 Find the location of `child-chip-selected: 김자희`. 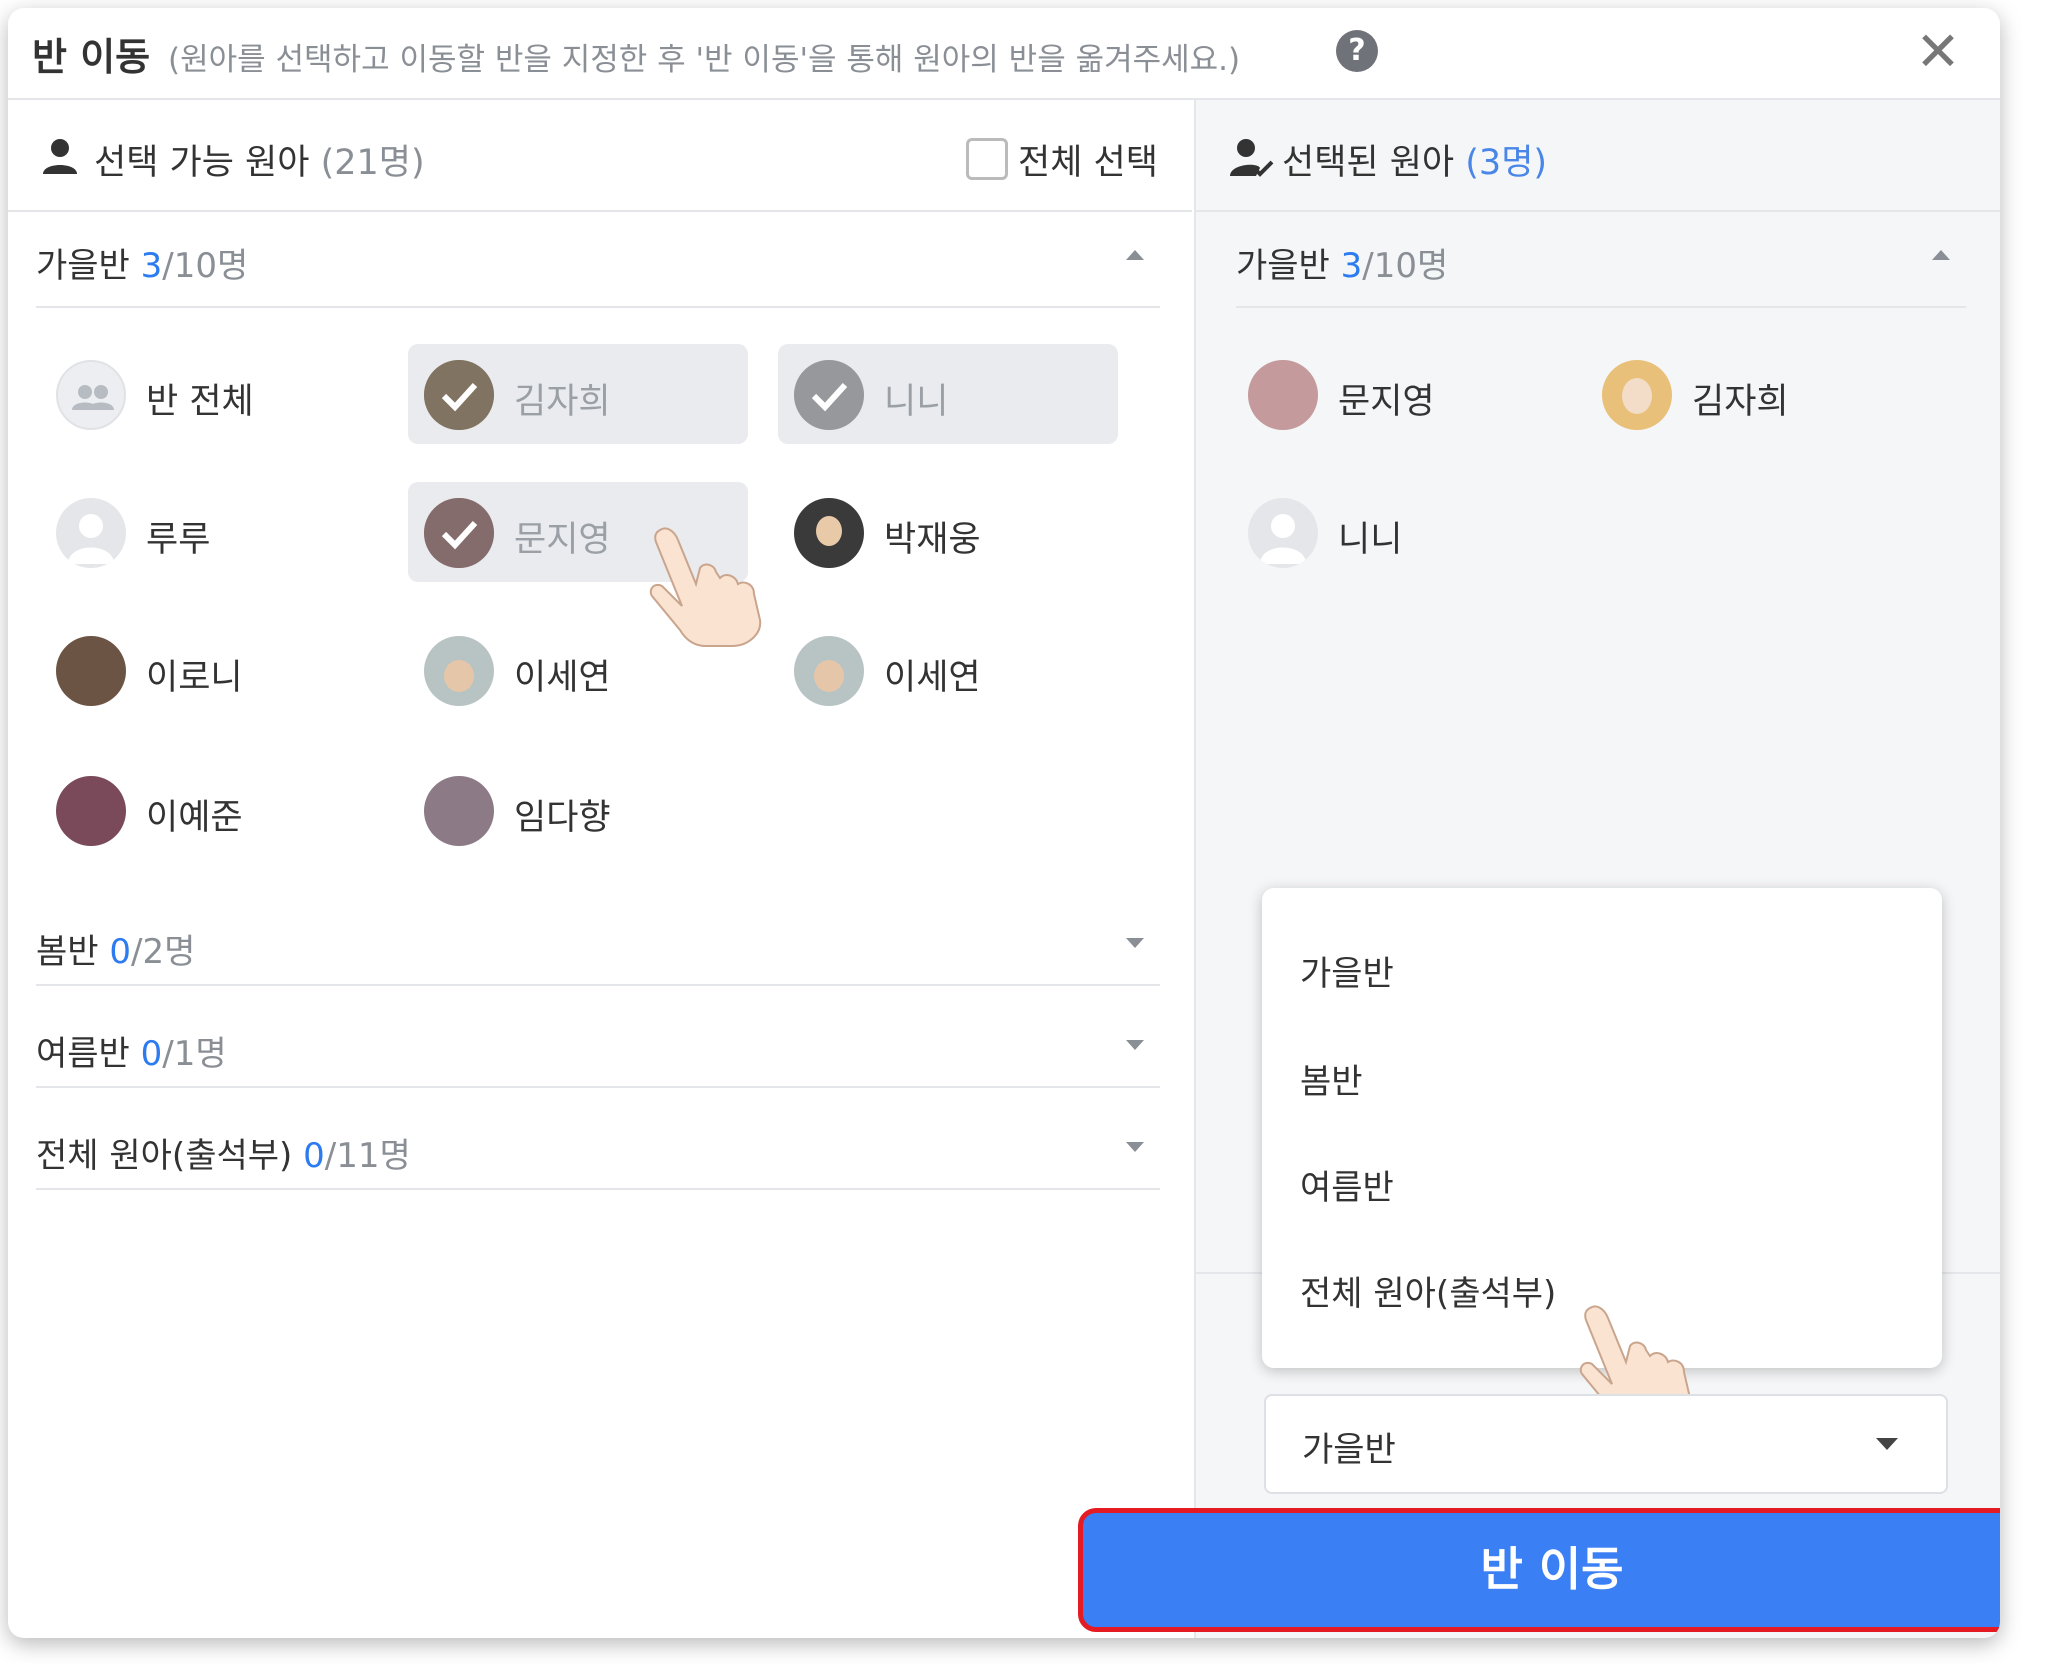

child-chip-selected: 김자희 is located at coordinates (578, 394).